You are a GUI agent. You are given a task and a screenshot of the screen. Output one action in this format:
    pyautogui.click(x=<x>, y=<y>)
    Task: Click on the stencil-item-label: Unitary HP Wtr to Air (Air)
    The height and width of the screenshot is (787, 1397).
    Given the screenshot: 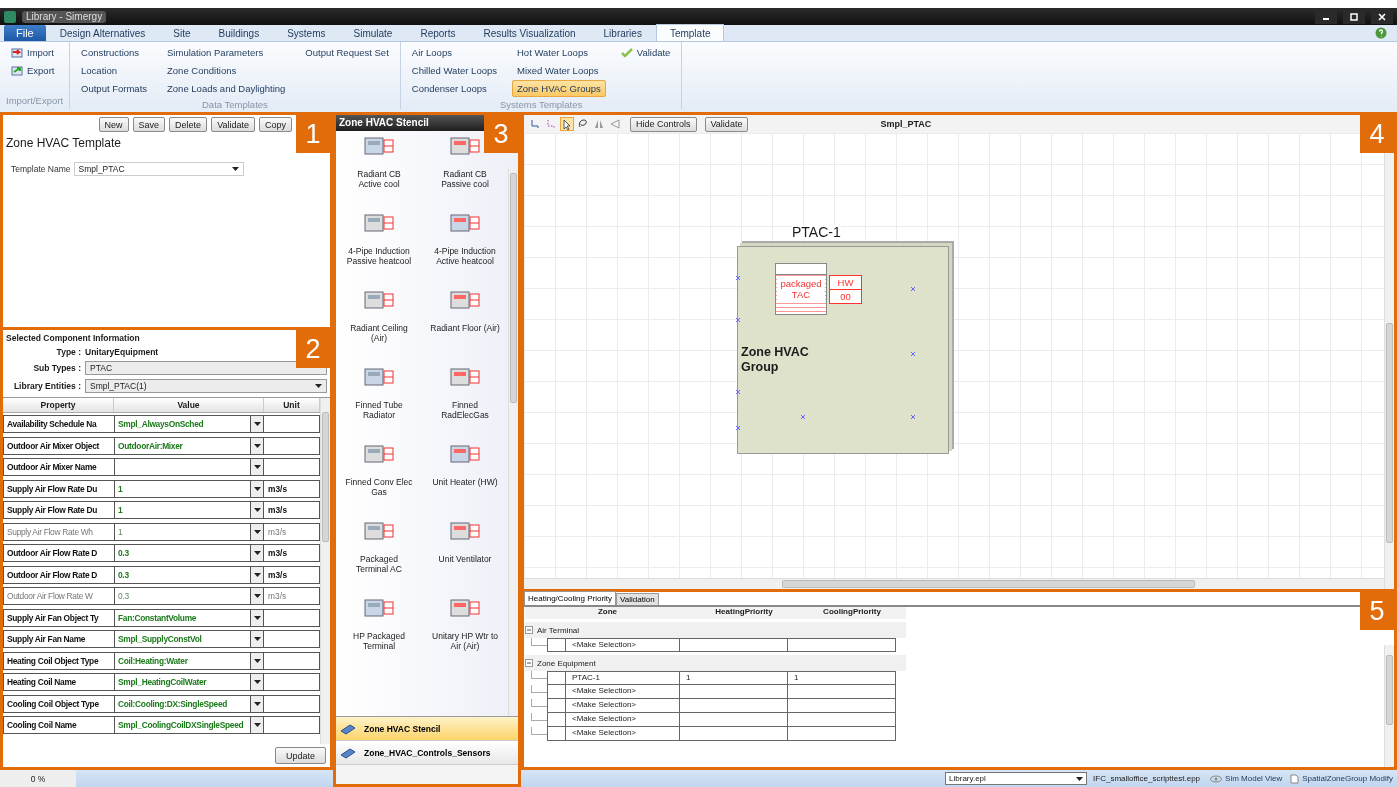 What is the action you would take?
    pyautogui.click(x=465, y=641)
    